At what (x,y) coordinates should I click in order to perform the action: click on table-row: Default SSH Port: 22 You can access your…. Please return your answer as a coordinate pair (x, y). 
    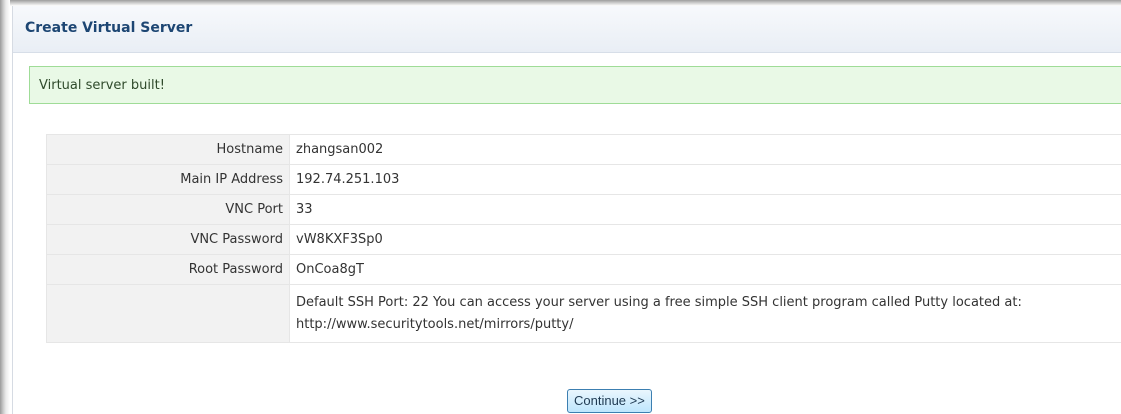
    Looking at the image, I should click on (583, 313).